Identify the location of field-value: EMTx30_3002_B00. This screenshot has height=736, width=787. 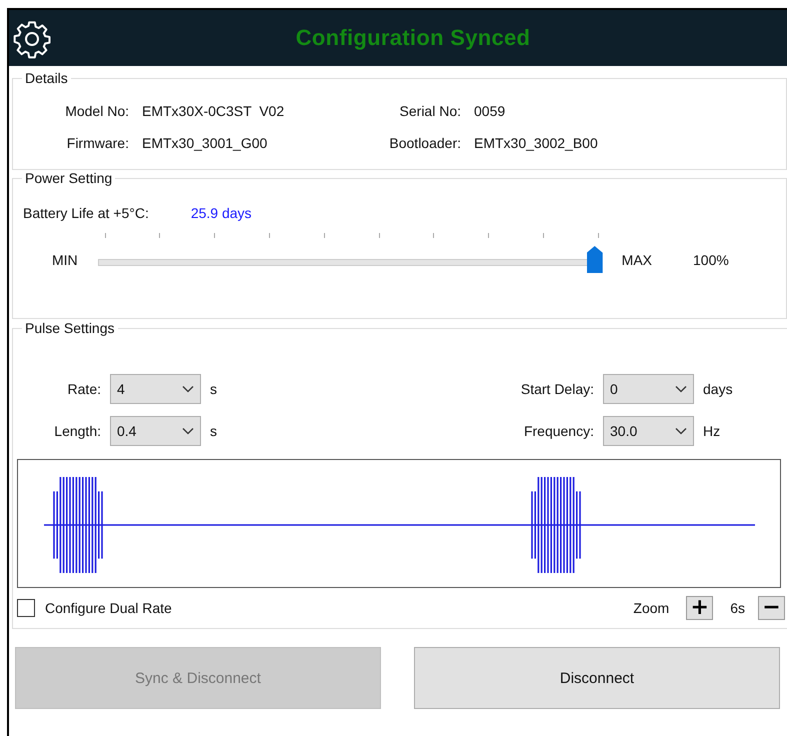
(536, 143).